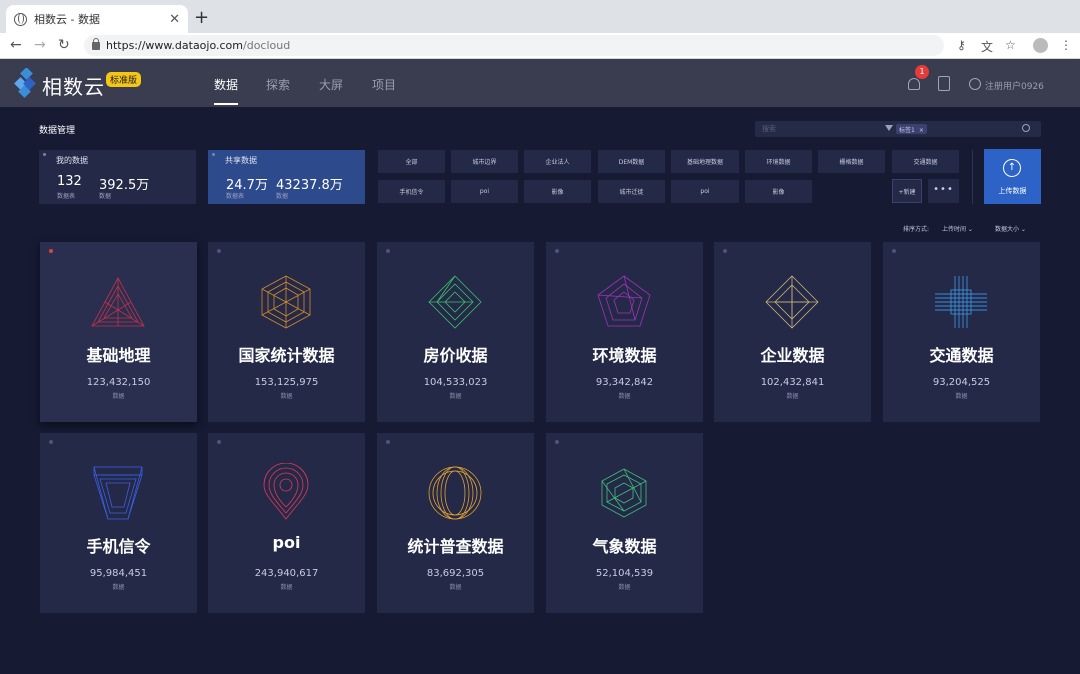 The width and height of the screenshot is (1080, 674). I want to click on dataset-card-traffic: 交通数据 93,204,525 数据, so click(961, 332).